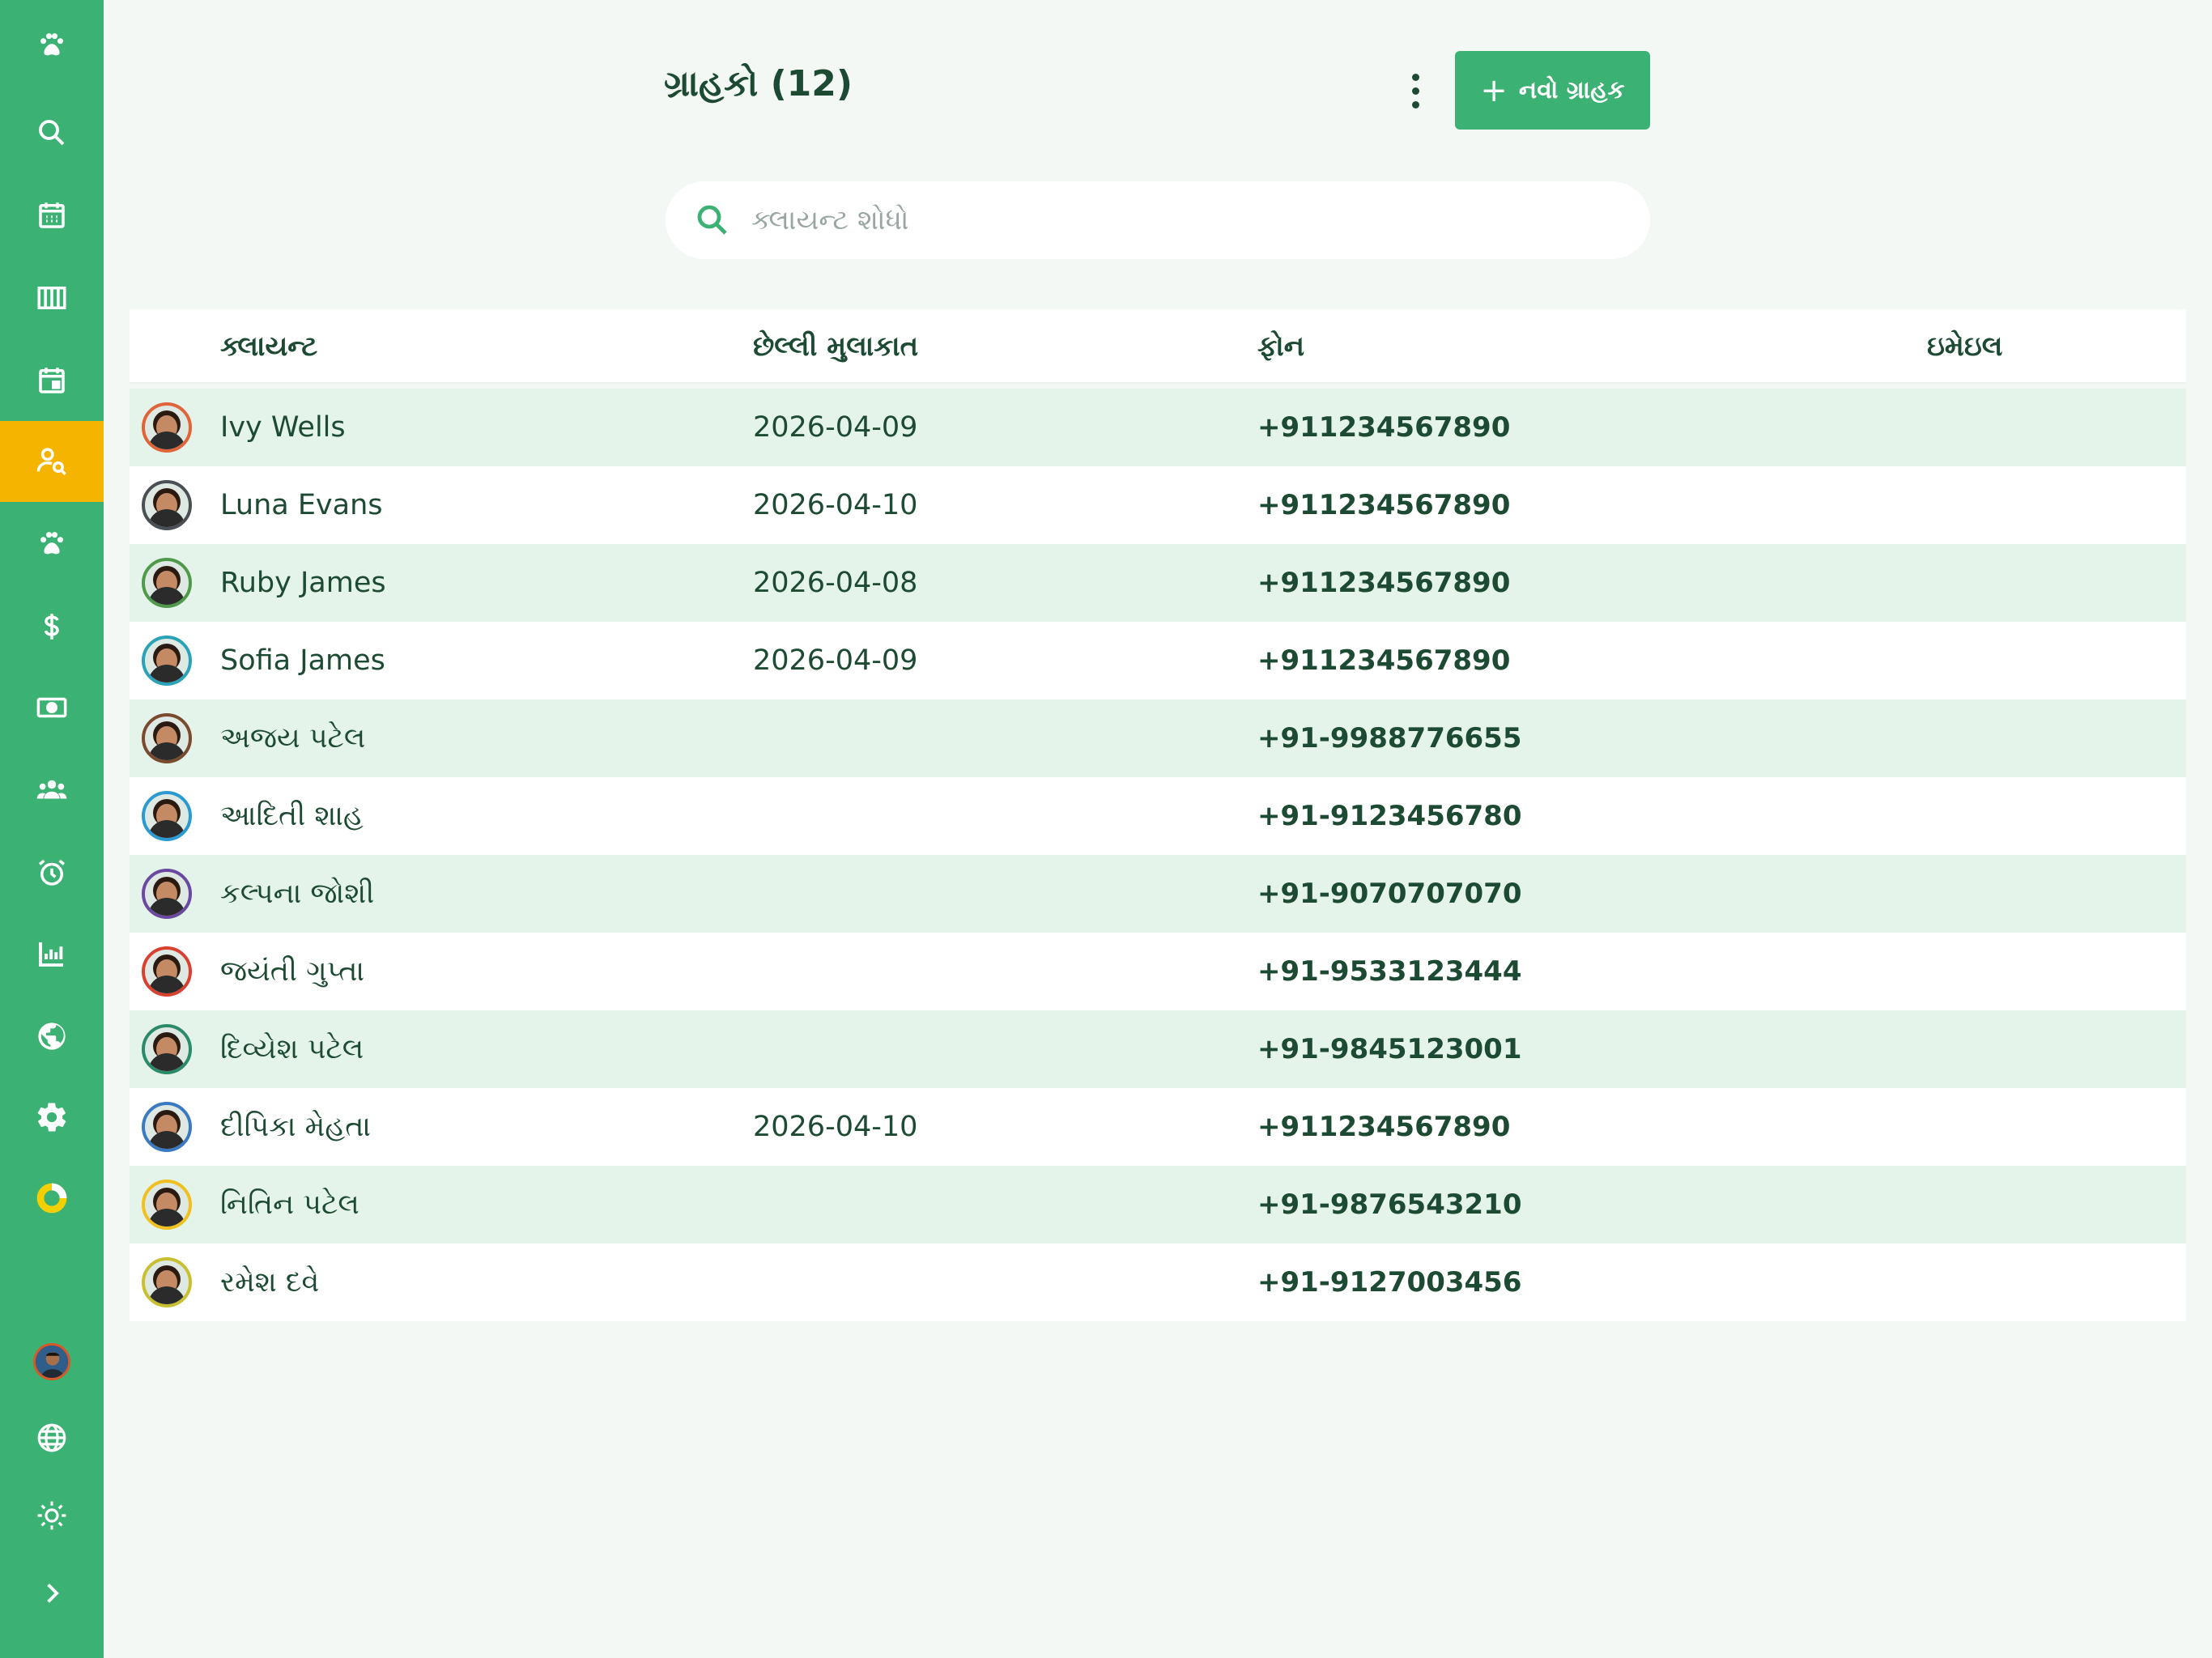  What do you see at coordinates (297, 894) in the screenshot?
I see `client-name: કલ્પના જોશી` at bounding box center [297, 894].